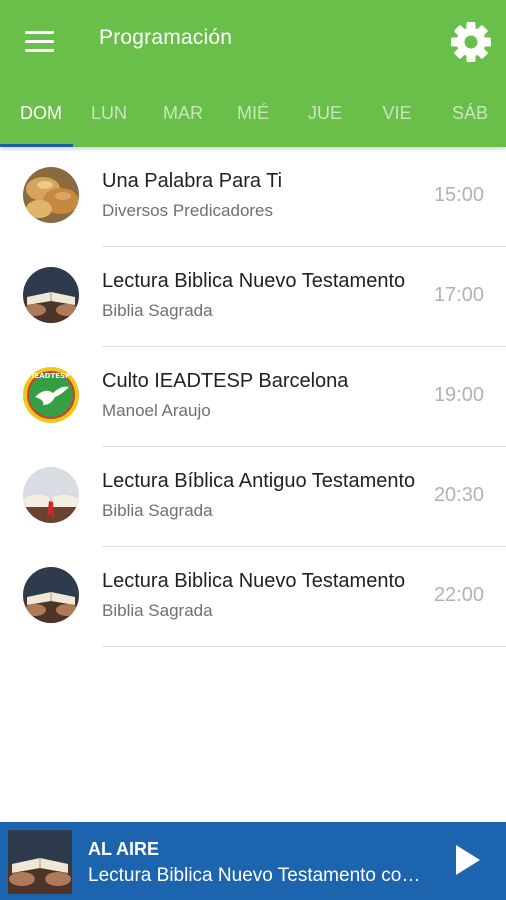  I want to click on row-divider, so click(304, 646).